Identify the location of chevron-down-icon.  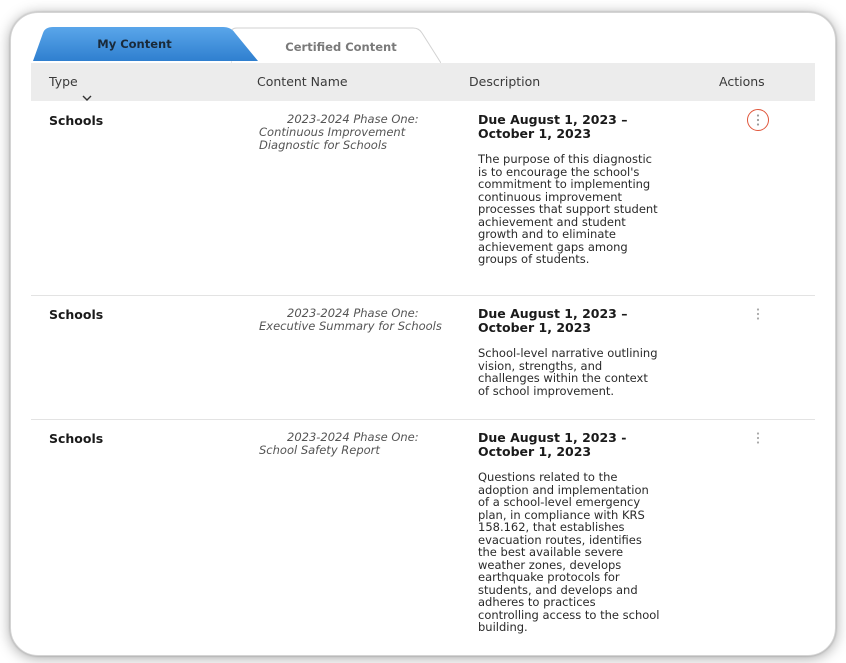
(87, 90).